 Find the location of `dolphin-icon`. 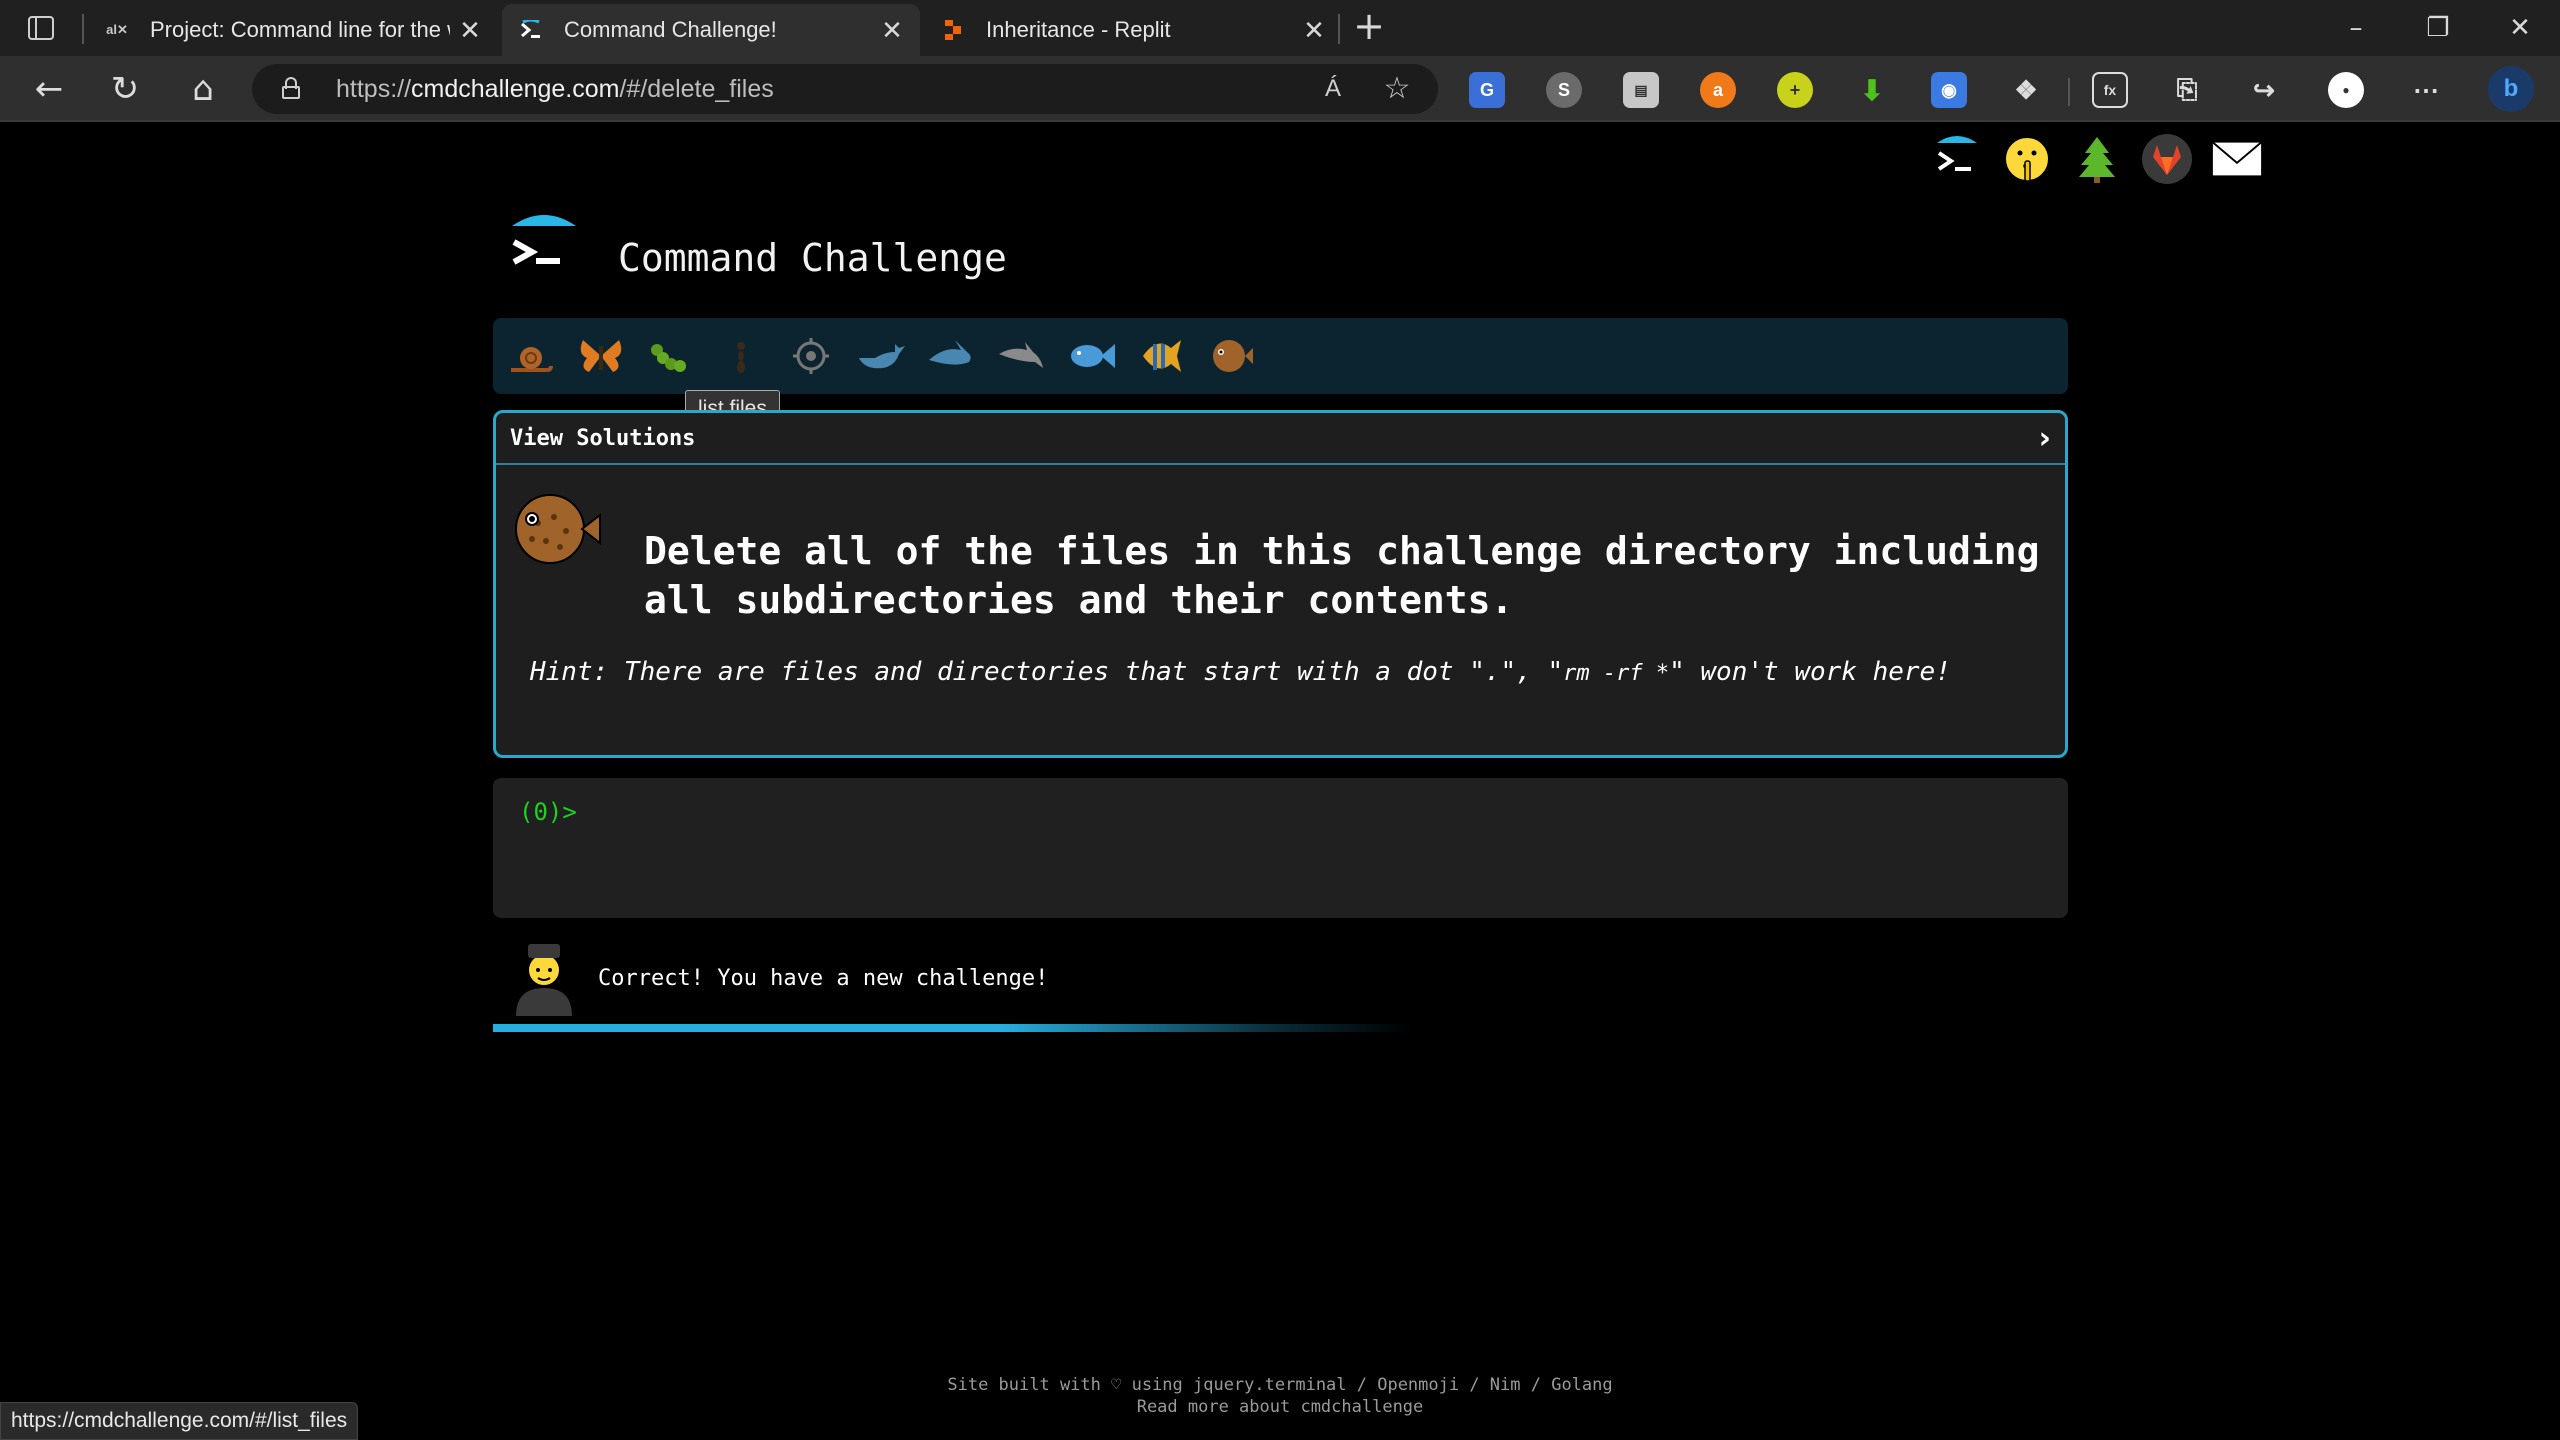

dolphin-icon is located at coordinates (1021, 356).